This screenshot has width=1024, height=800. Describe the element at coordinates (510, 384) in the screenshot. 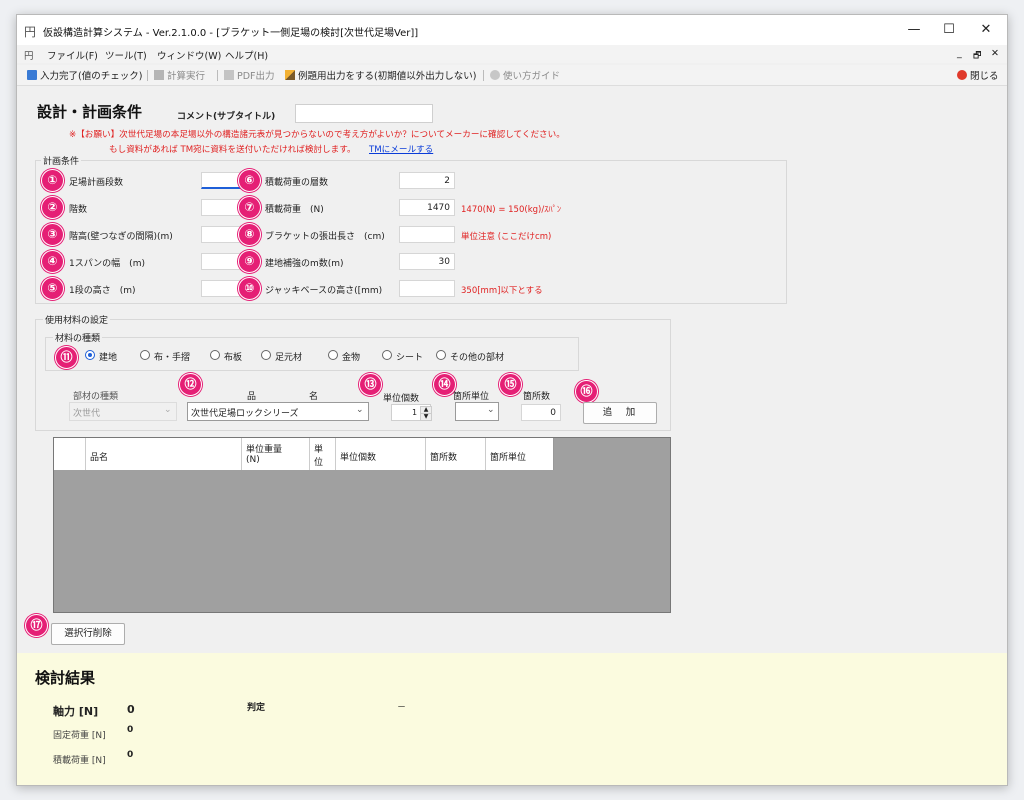

I see `badge-15: ⑮` at that location.